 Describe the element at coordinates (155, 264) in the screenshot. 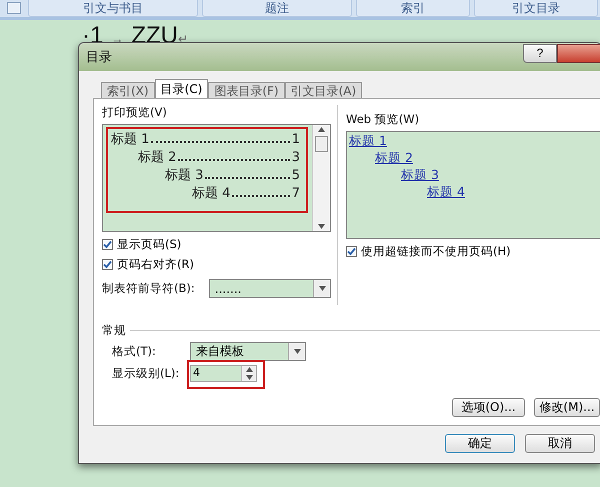

I see `checkbox-label: 页码右对齐(R)` at that location.